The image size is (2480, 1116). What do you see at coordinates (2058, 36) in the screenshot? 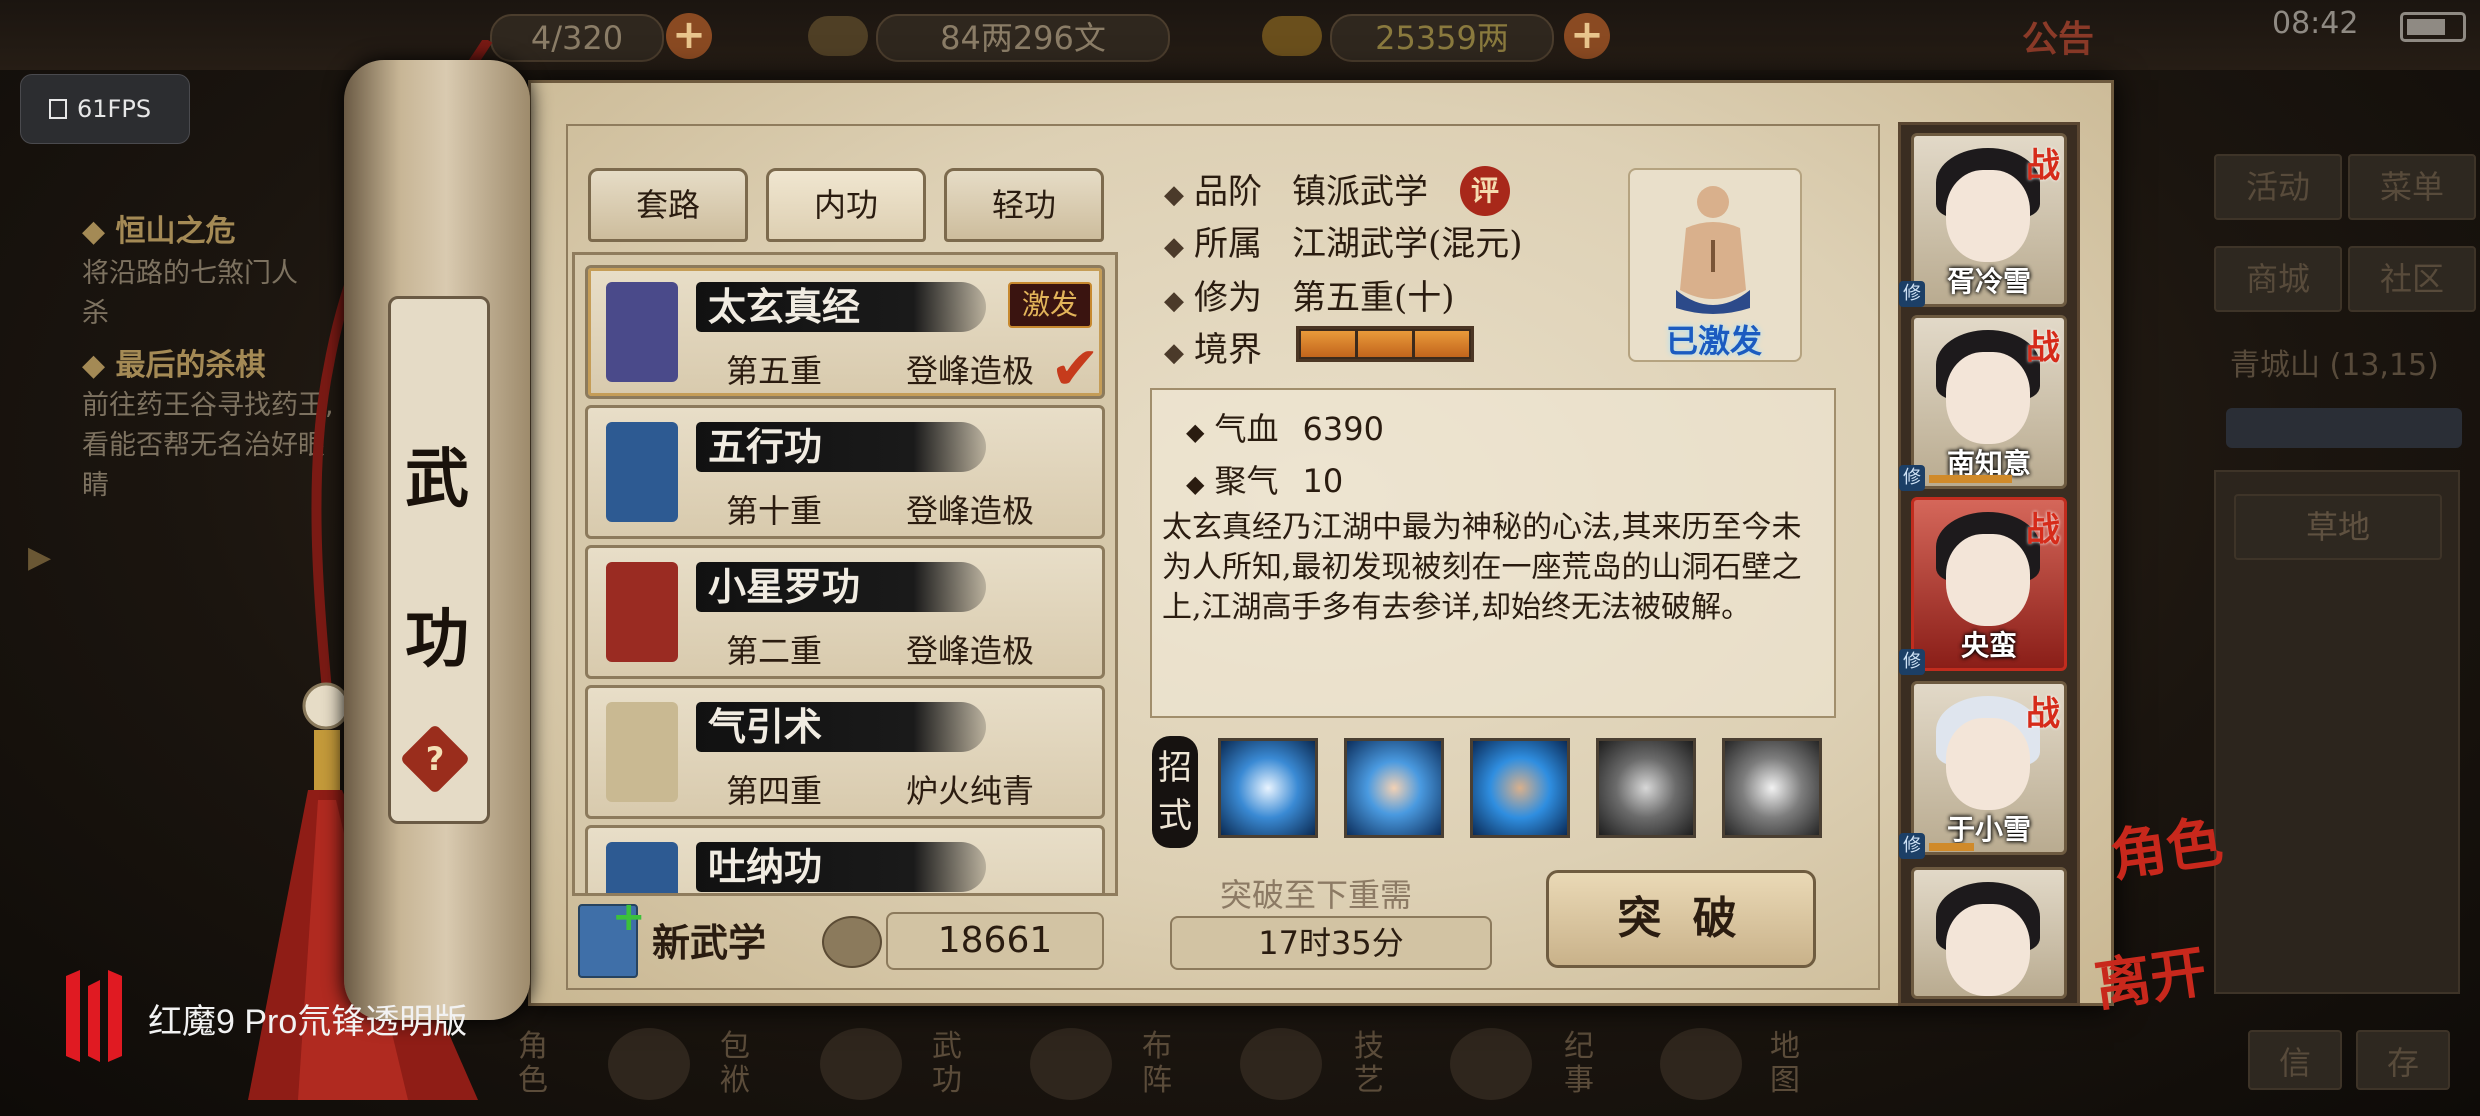
I see `notice-button: 公告` at bounding box center [2058, 36].